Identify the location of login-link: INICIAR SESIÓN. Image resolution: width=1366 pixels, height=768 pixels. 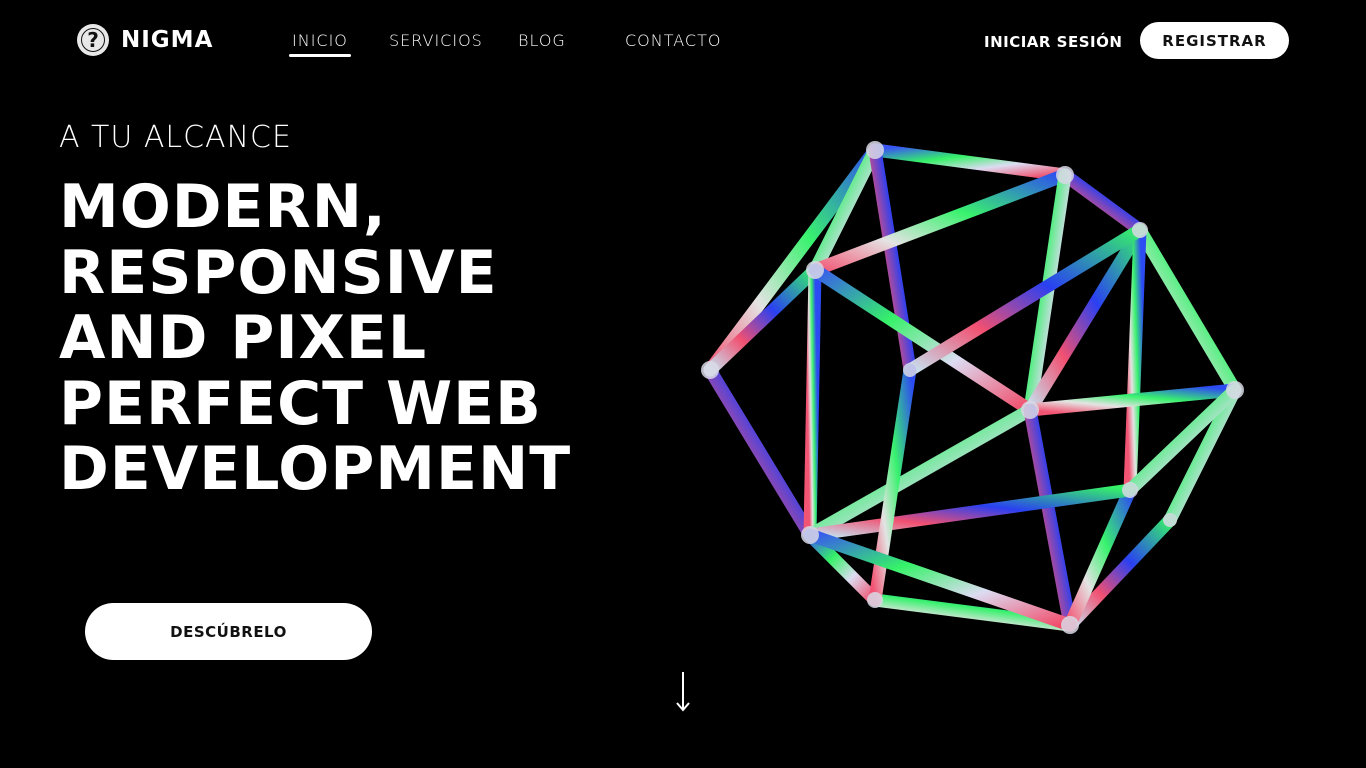
(1053, 42).